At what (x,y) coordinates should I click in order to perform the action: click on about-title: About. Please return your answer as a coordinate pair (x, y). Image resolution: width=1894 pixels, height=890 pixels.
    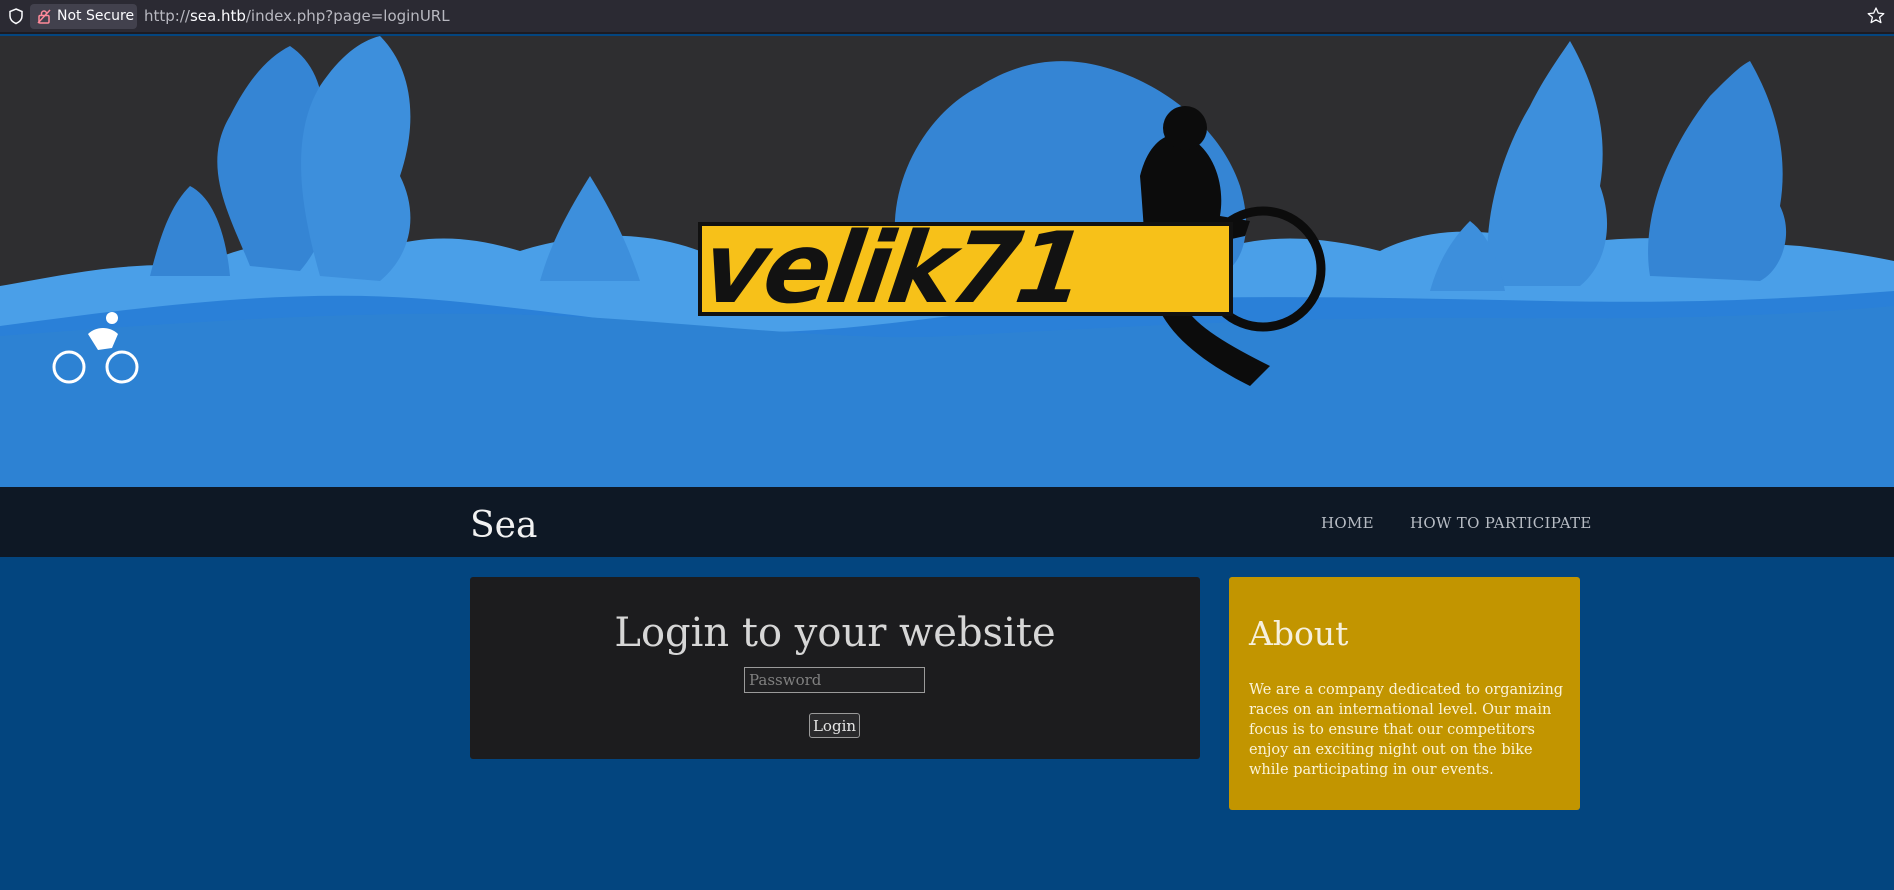
    Looking at the image, I should click on (1299, 633).